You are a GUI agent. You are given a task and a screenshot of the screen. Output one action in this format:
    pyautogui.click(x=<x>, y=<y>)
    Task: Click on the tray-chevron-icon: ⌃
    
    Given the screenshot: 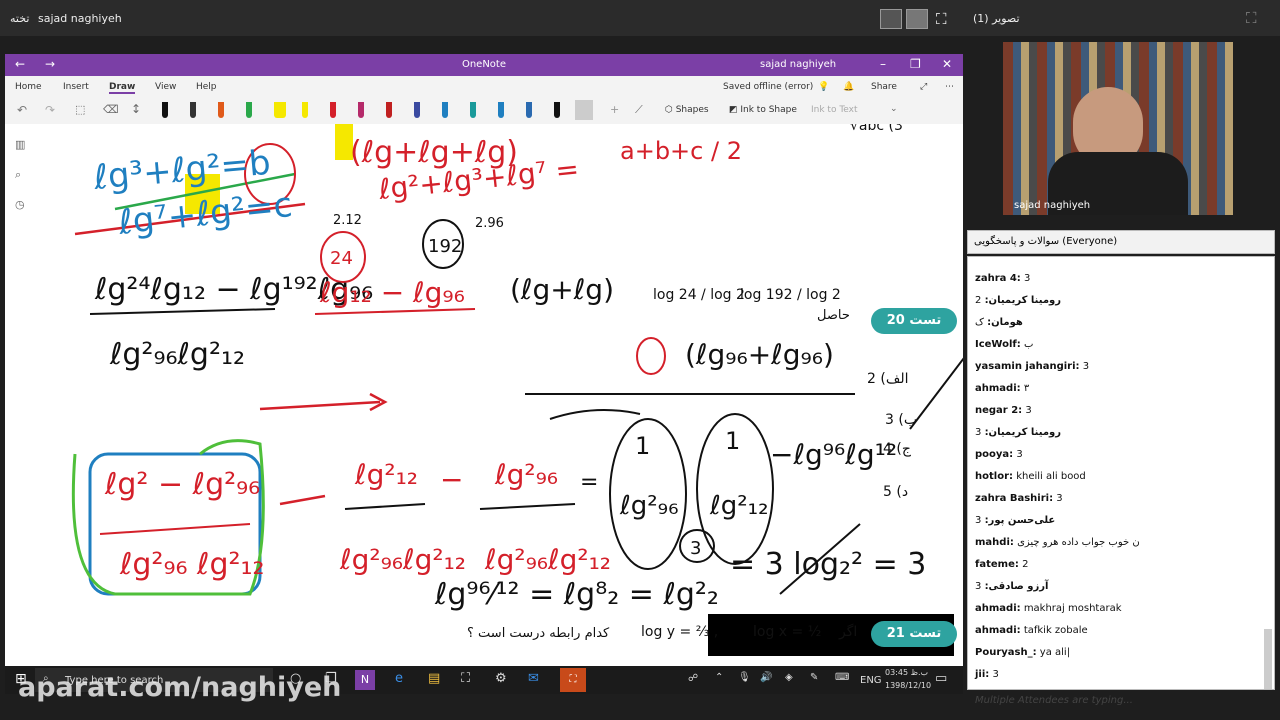 What is the action you would take?
    pyautogui.click(x=719, y=677)
    